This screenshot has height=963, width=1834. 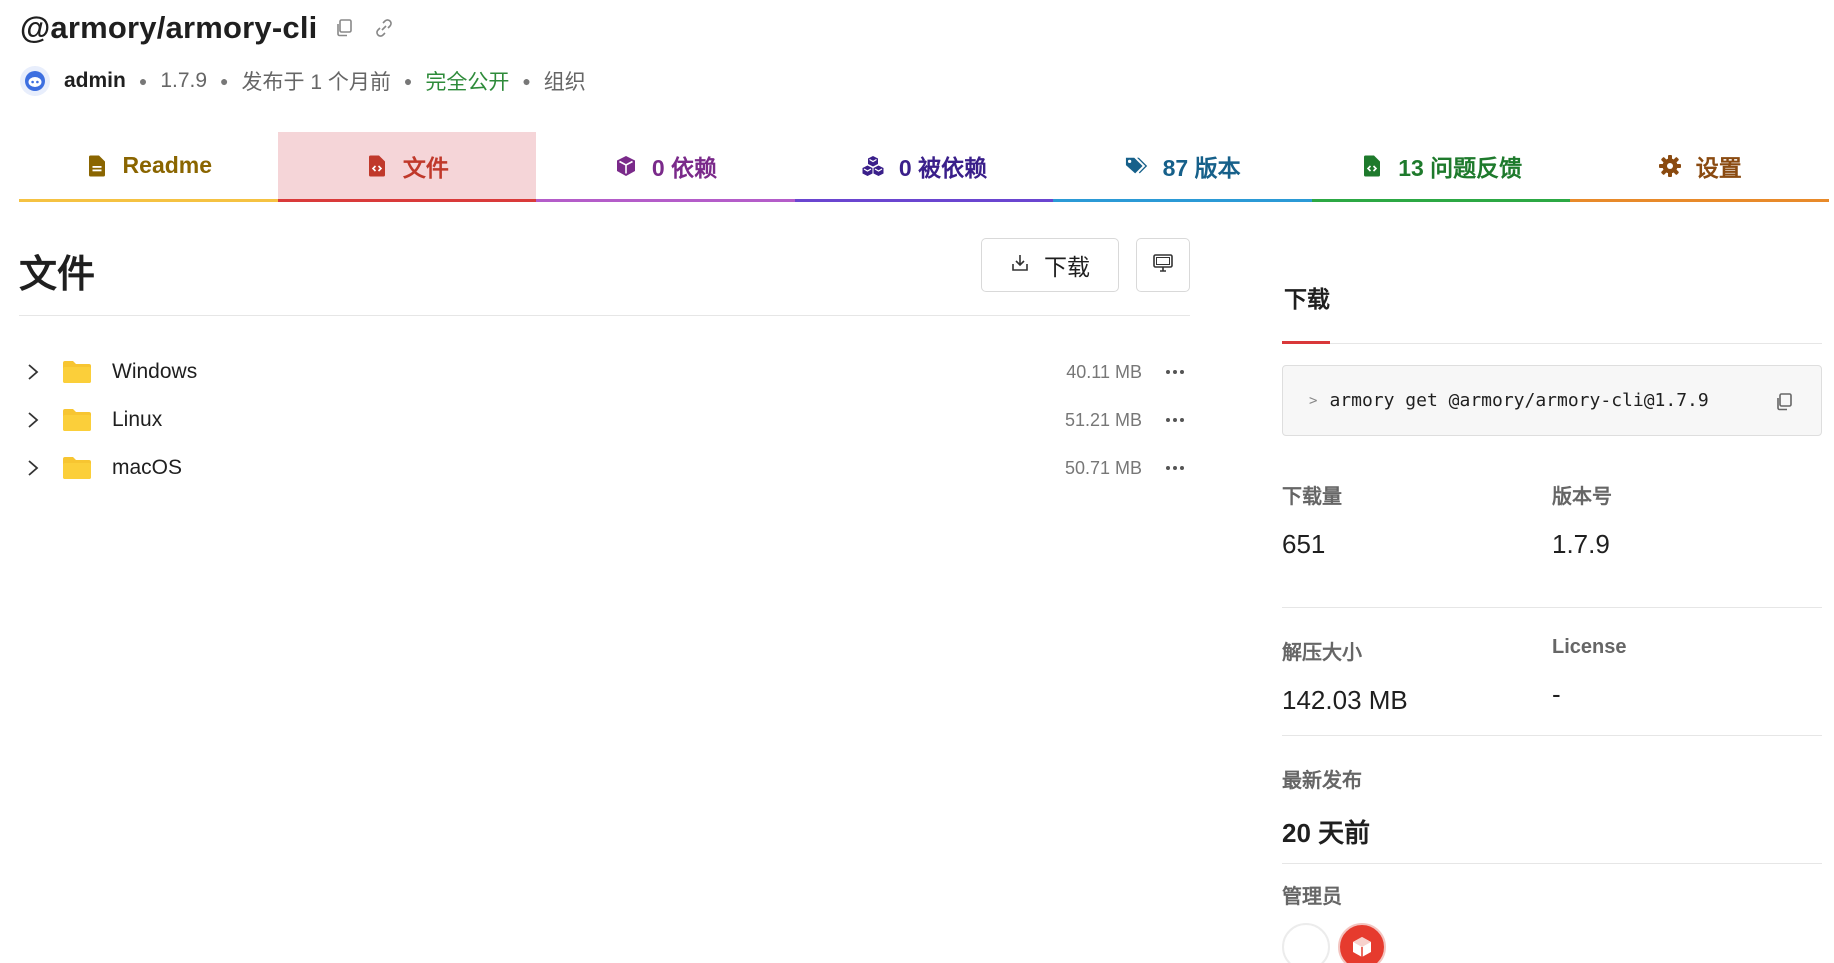 I want to click on tab-files: 文件, so click(x=407, y=167).